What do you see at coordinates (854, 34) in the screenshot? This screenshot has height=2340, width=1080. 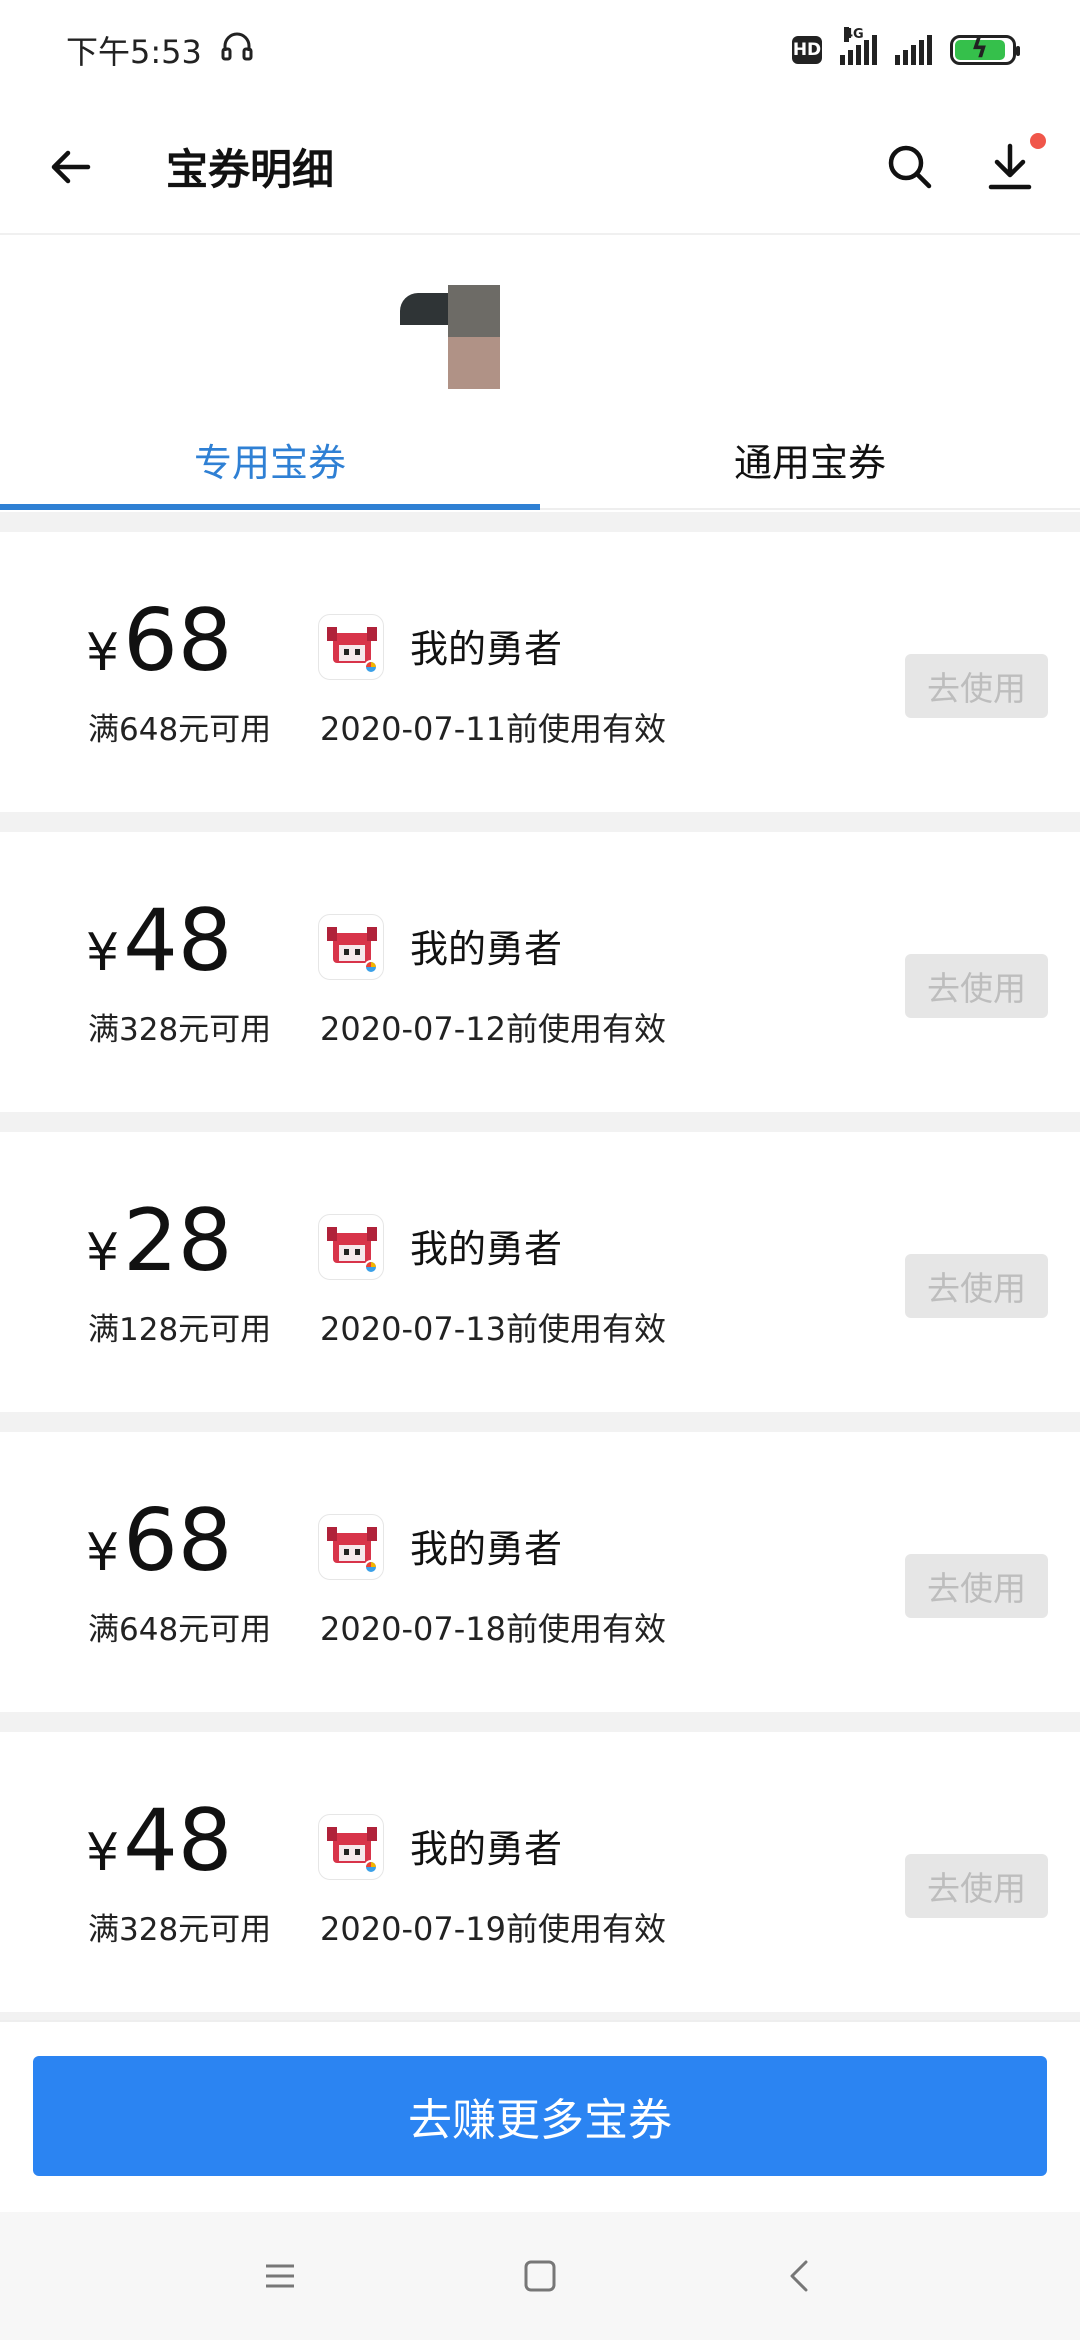 I see `network-type-label: 4G` at bounding box center [854, 34].